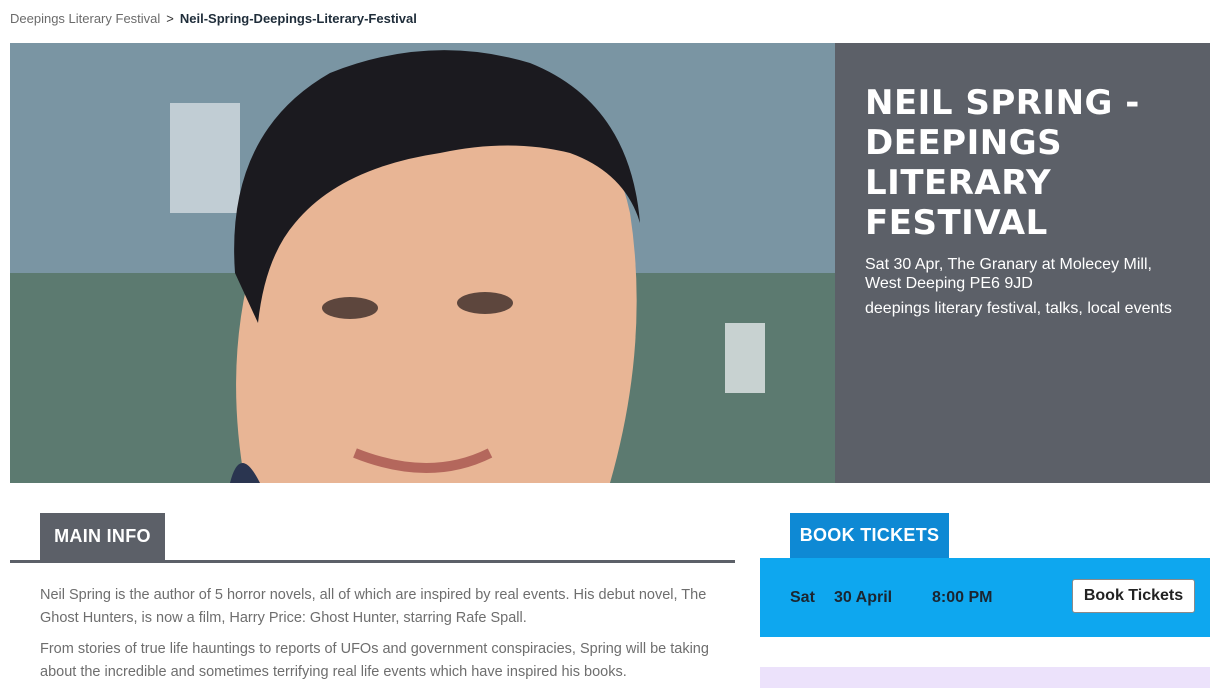 The height and width of the screenshot is (688, 1224). I want to click on main-info-tabbar: MAIN INFO, so click(372, 538).